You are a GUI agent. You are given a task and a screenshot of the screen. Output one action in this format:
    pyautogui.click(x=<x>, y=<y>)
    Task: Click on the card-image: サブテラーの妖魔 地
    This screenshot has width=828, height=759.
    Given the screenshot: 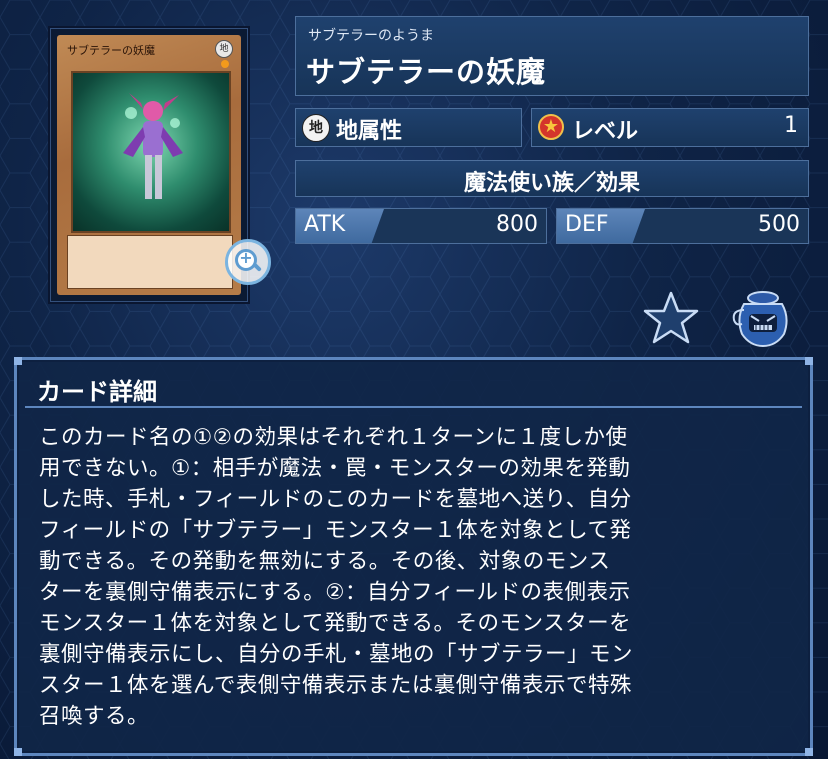 What is the action you would take?
    pyautogui.click(x=160, y=165)
    